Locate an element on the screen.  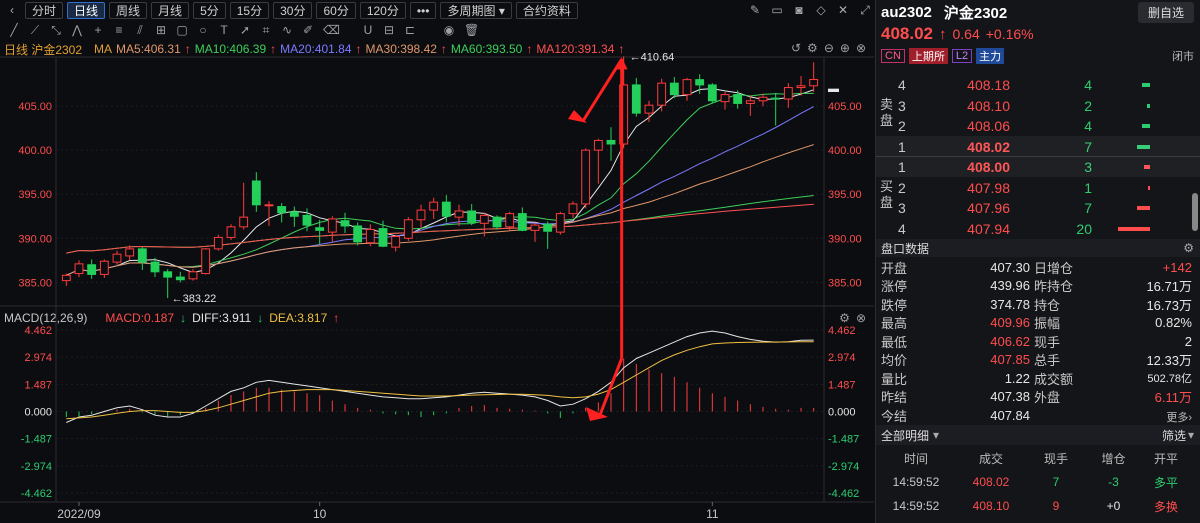
stats-row: 跌停 374.78 持仓 16.73万 is located at coordinates (1038, 304).